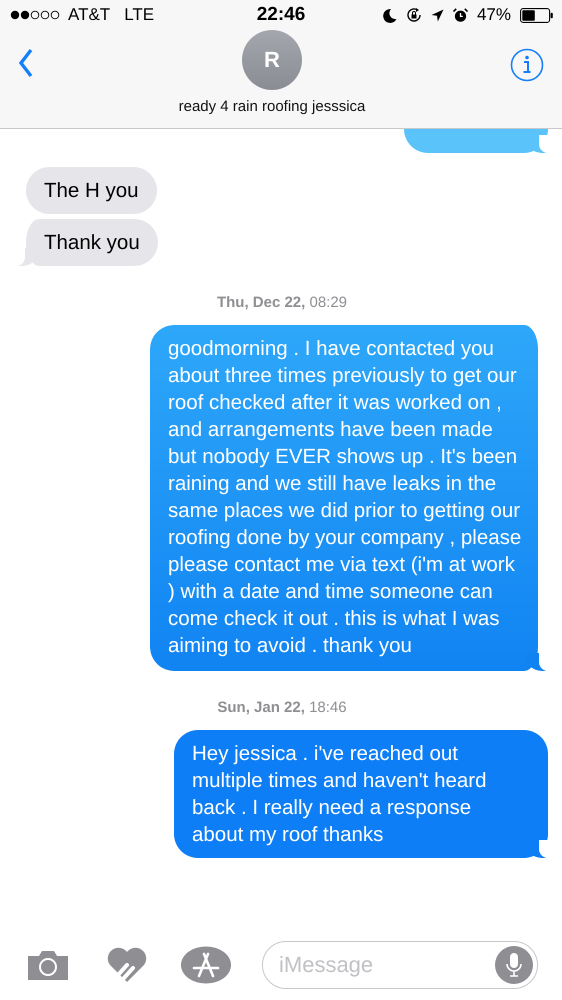  Describe the element at coordinates (460, 15) in the screenshot. I see `alarm-clock-icon` at that location.